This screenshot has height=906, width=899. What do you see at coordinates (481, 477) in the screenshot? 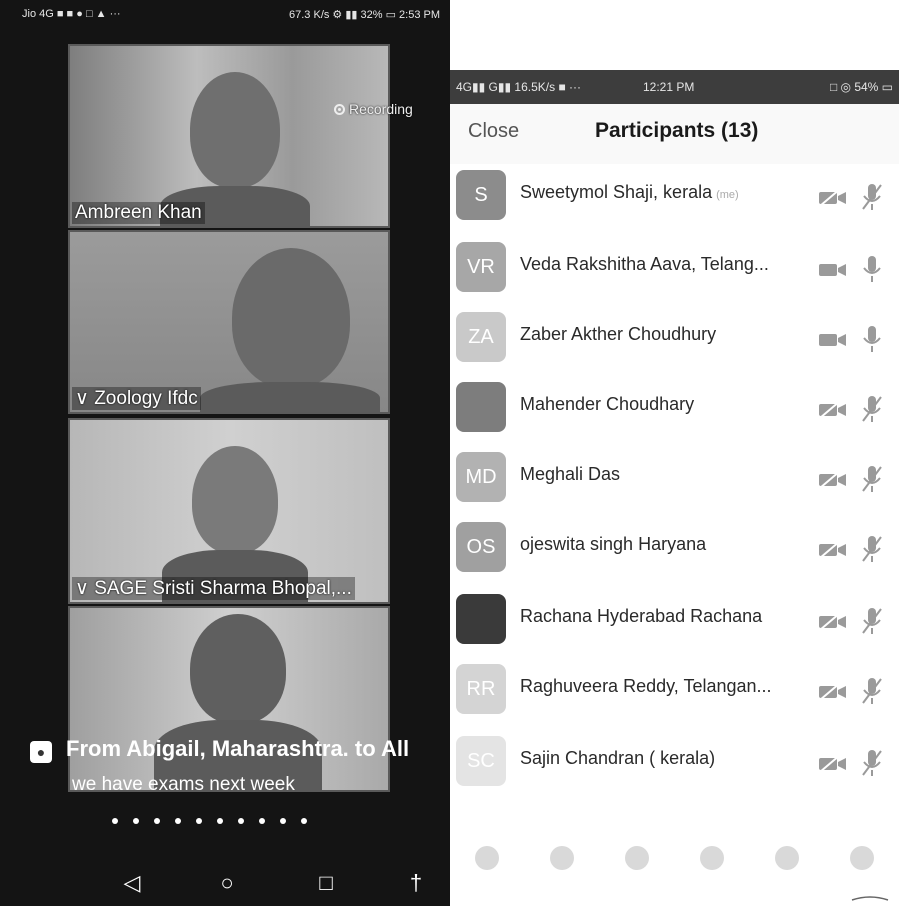
I see `avatar: MD` at bounding box center [481, 477].